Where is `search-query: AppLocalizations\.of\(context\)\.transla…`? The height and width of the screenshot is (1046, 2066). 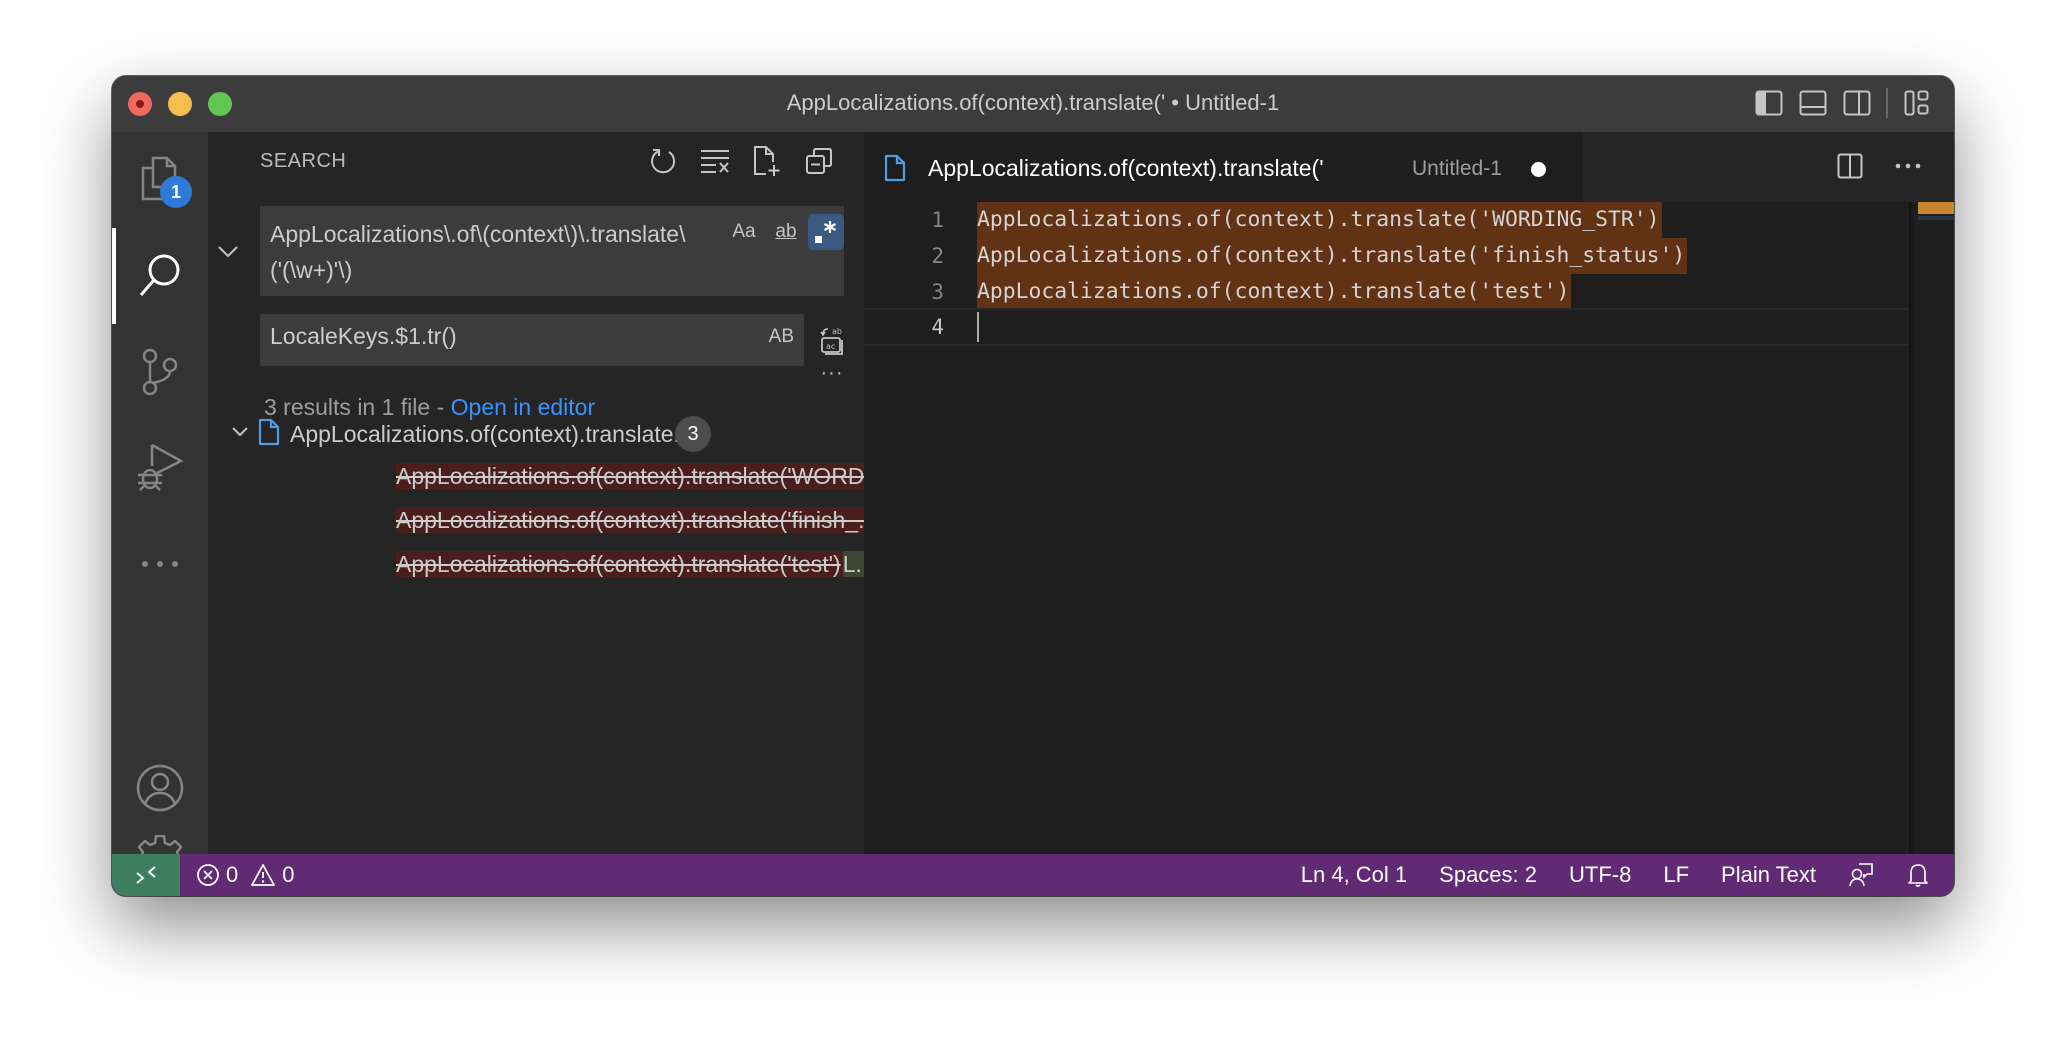 search-query: AppLocalizations\.of\(context\)\.transla… is located at coordinates (490, 252).